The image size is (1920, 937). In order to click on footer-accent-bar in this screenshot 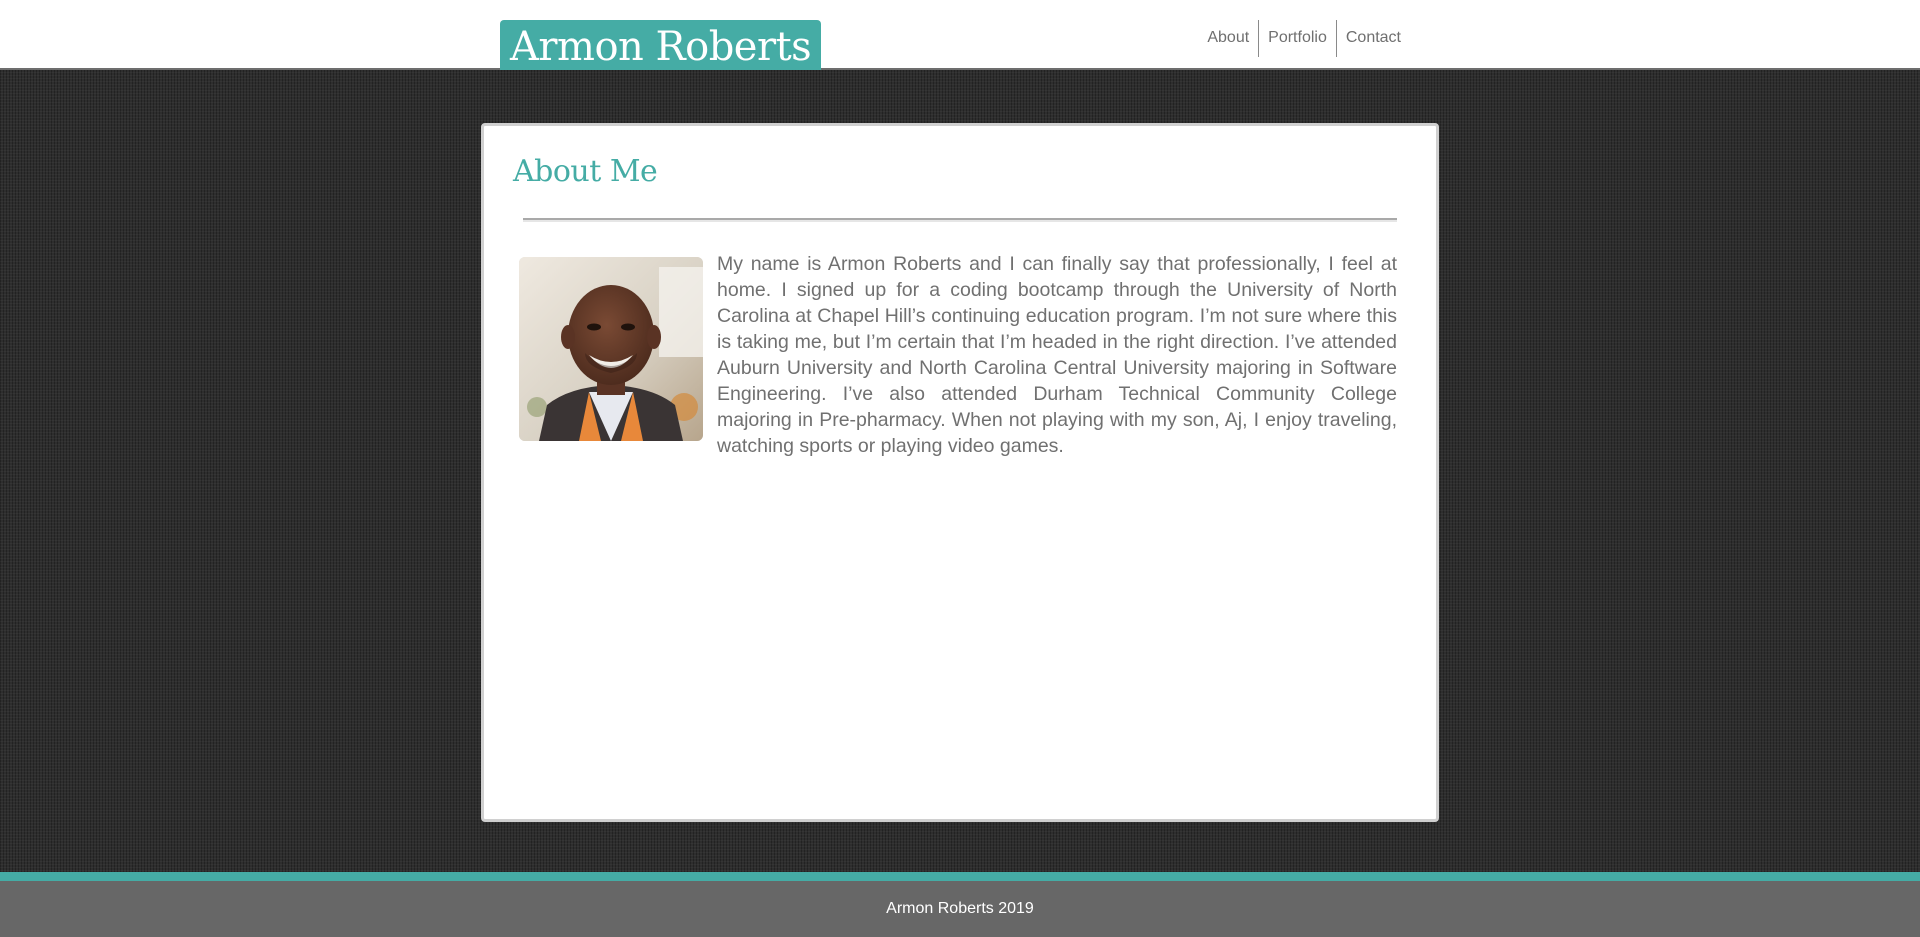, I will do `click(960, 876)`.